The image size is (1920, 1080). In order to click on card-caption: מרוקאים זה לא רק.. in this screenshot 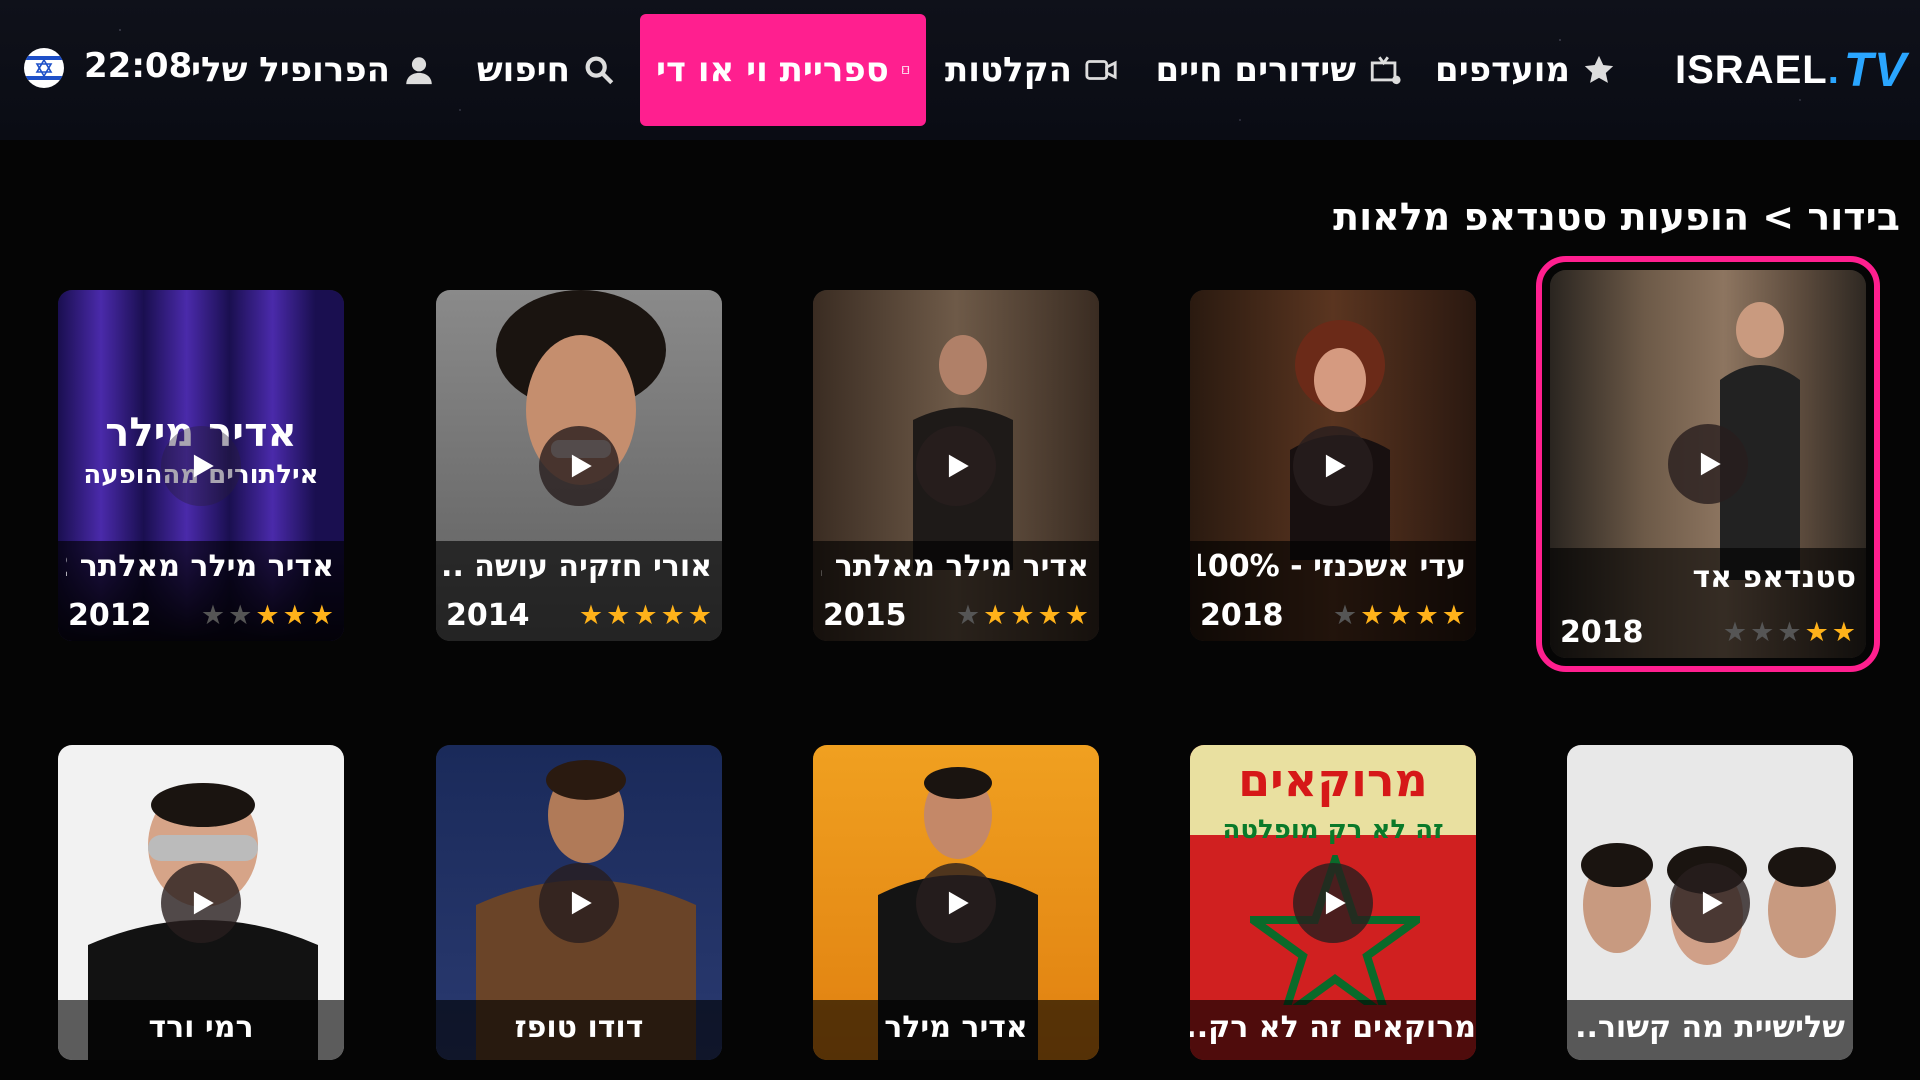, I will do `click(1333, 1030)`.